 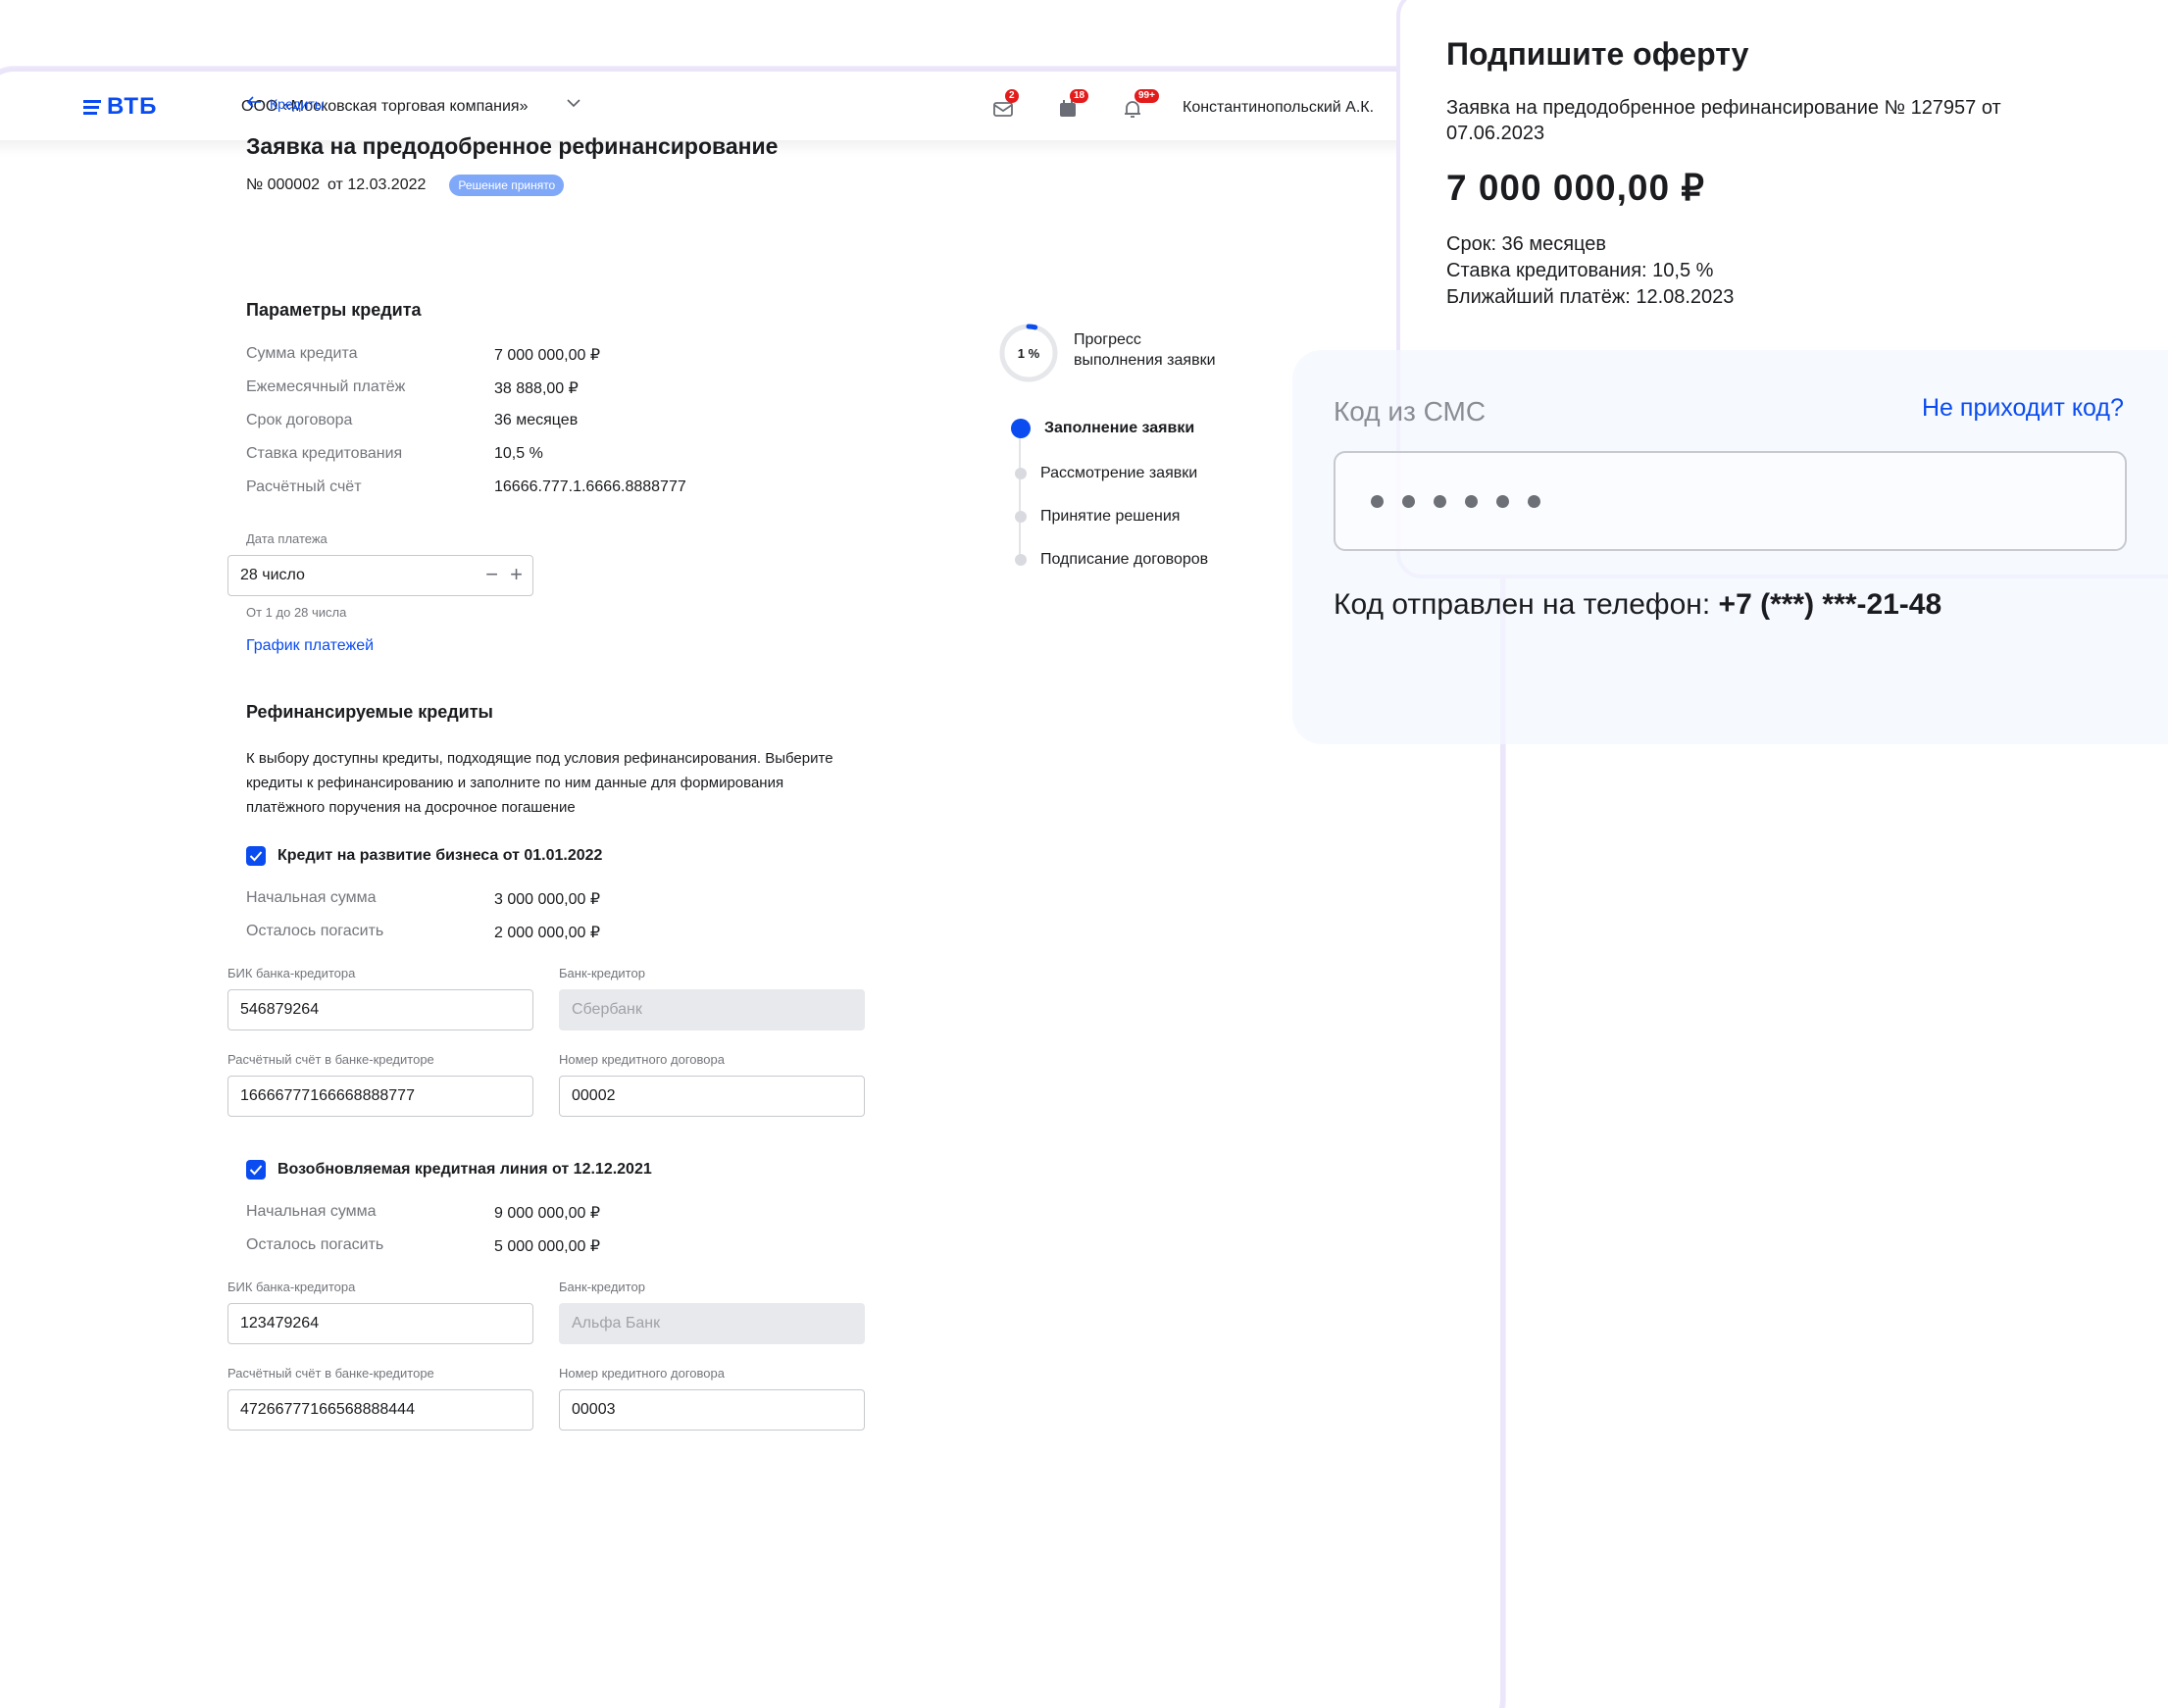 What do you see at coordinates (594, 1409) in the screenshot?
I see `contract-value: 00003` at bounding box center [594, 1409].